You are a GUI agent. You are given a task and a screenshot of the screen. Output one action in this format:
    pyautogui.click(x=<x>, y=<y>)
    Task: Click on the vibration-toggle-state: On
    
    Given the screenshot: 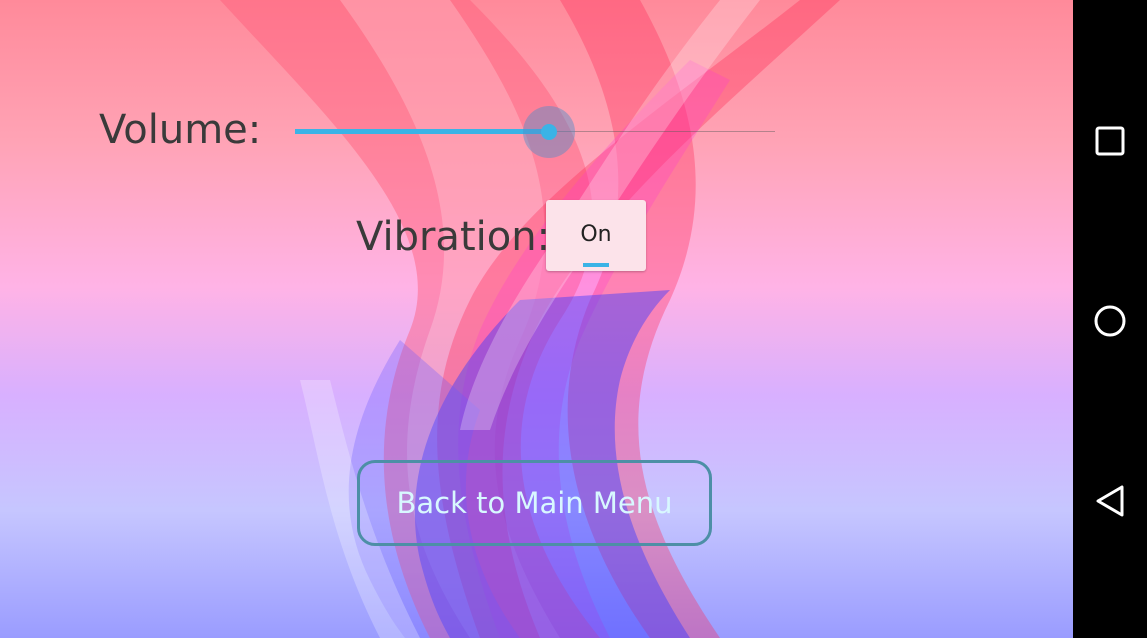 What is the action you would take?
    pyautogui.click(x=596, y=234)
    